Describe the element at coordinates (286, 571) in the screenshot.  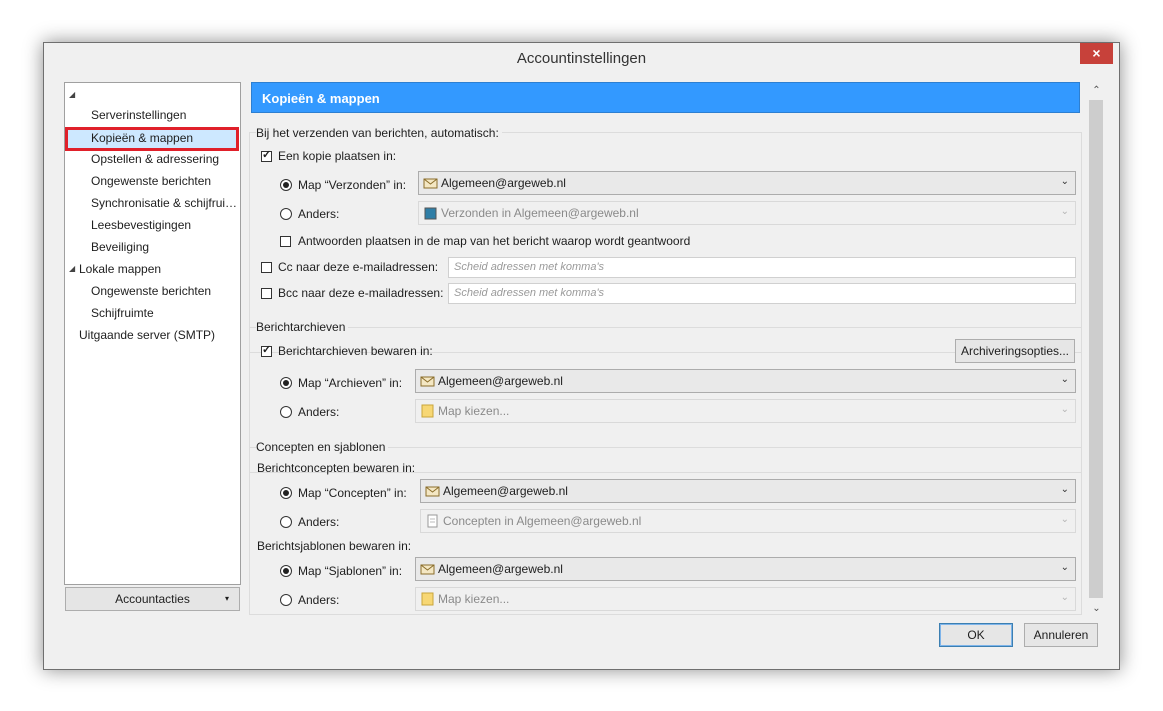
I see `templates-folder-radio` at that location.